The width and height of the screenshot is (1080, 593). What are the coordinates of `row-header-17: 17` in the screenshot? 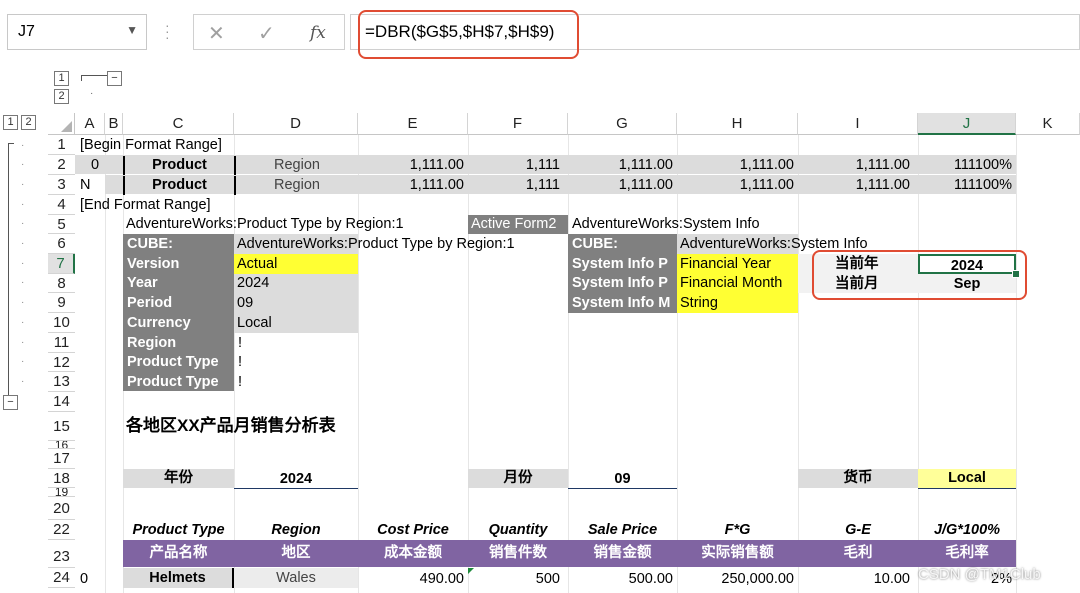 It's located at (61, 459).